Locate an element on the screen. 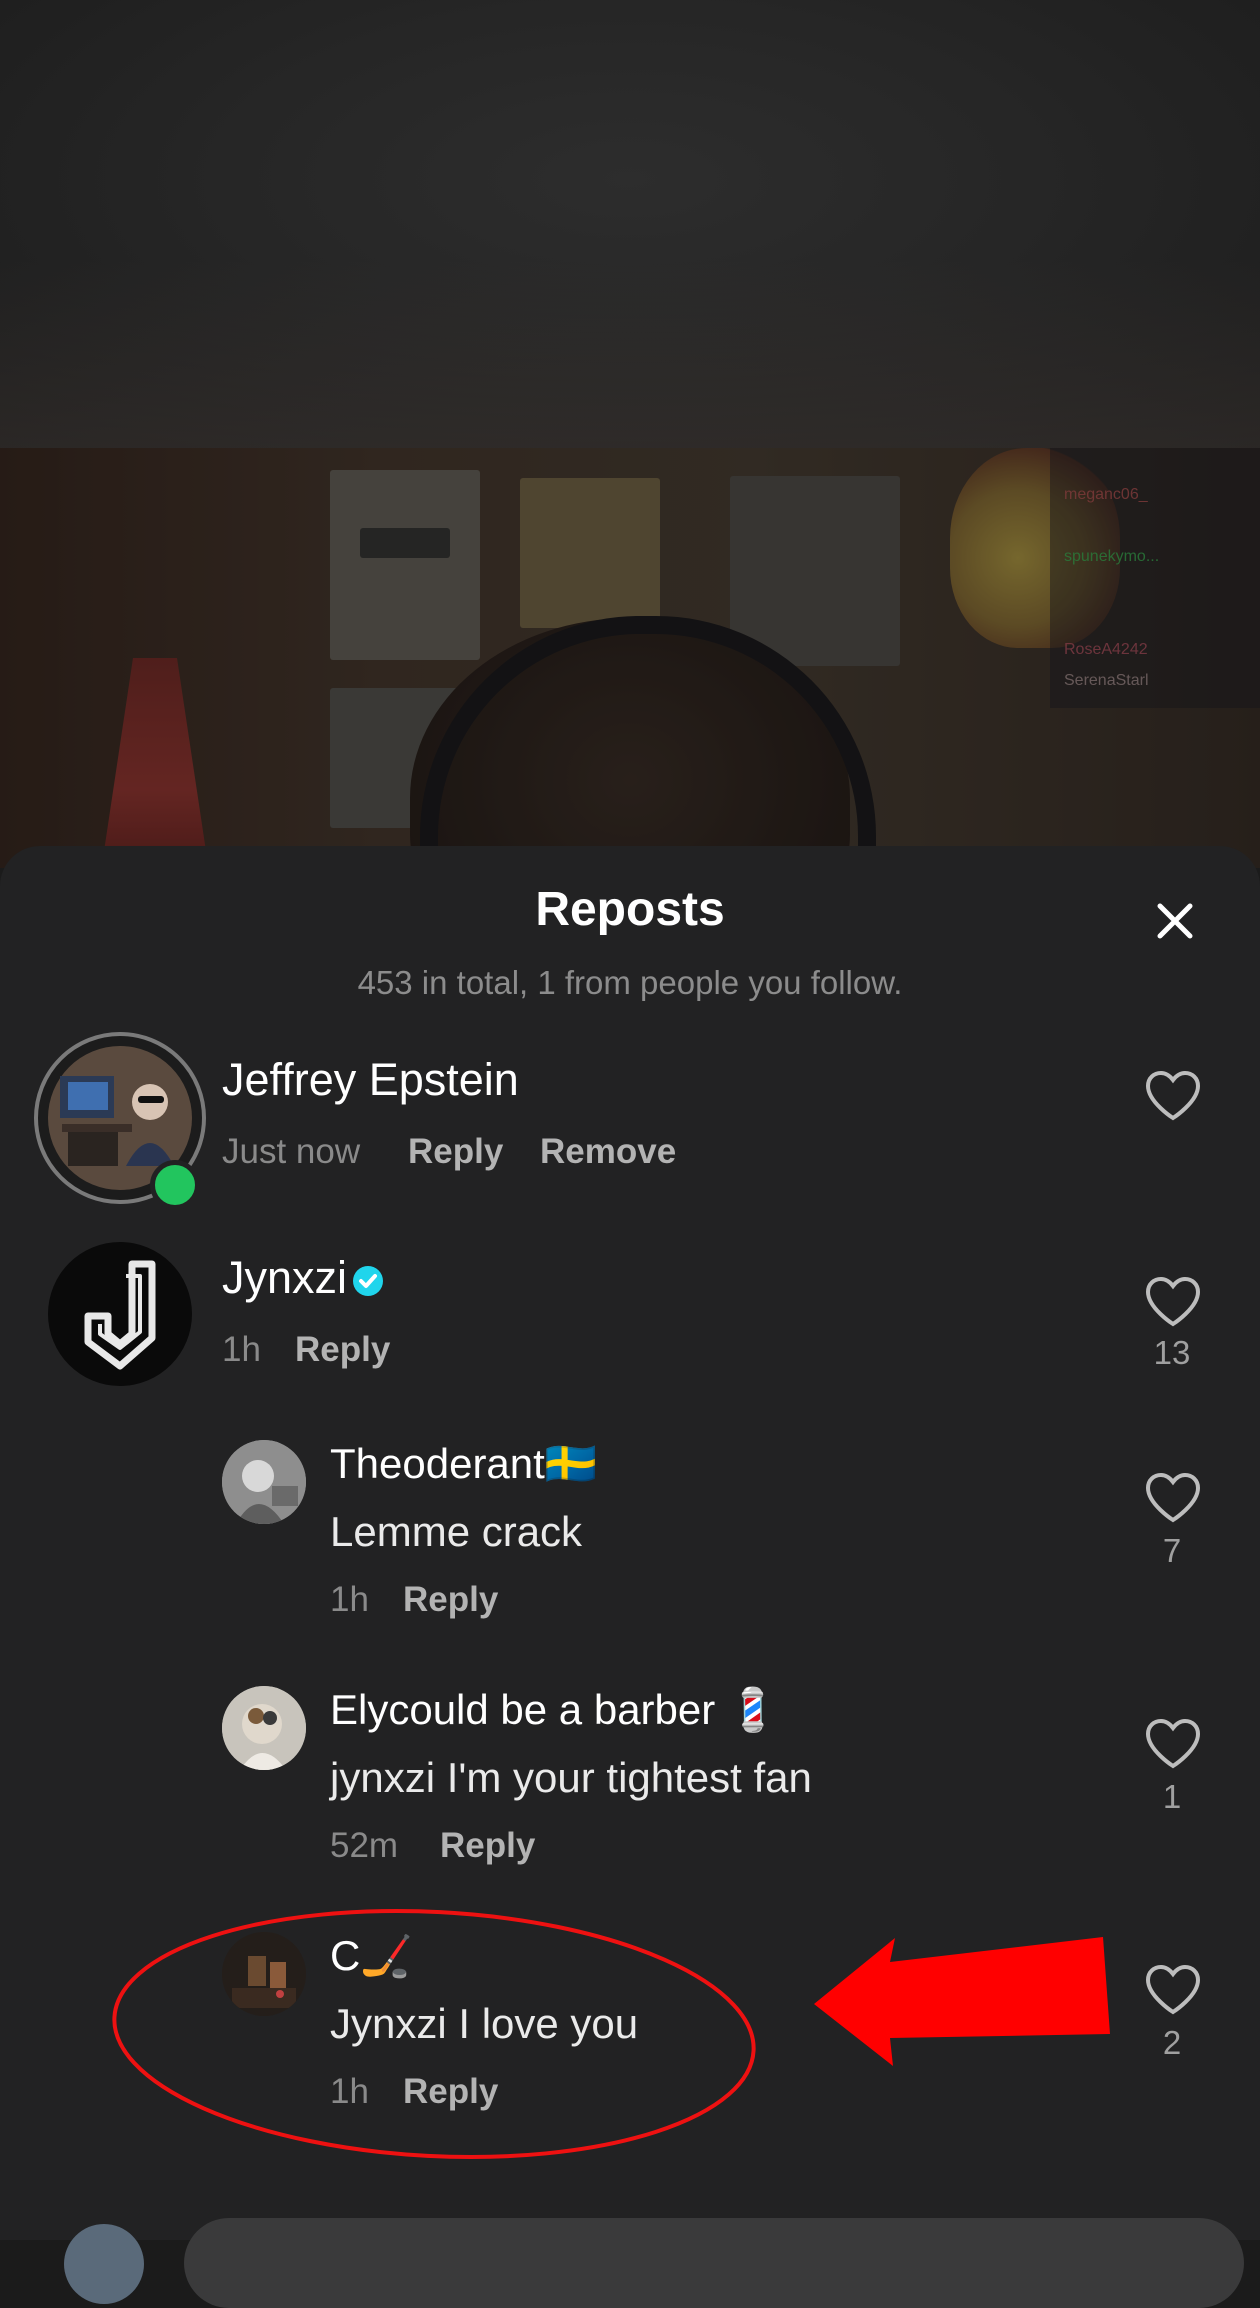 The width and height of the screenshot is (1260, 2308). repost-username: Jynxzi is located at coordinates (303, 1278).